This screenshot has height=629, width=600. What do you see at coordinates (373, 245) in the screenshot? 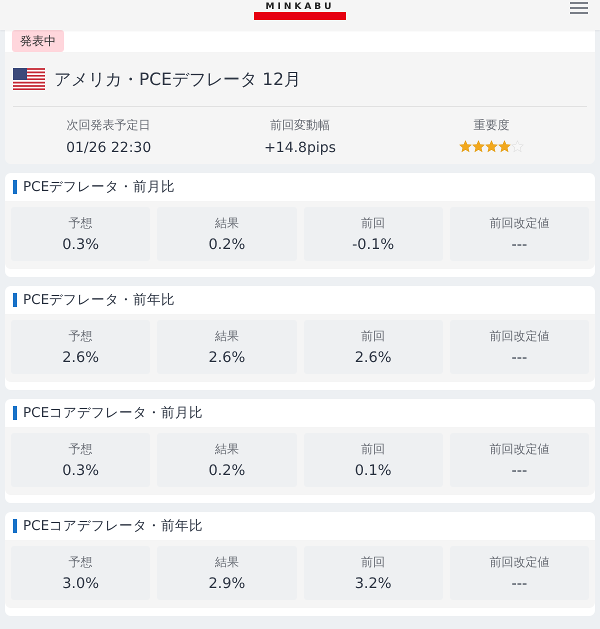
I see `cell-value: -0.1%` at bounding box center [373, 245].